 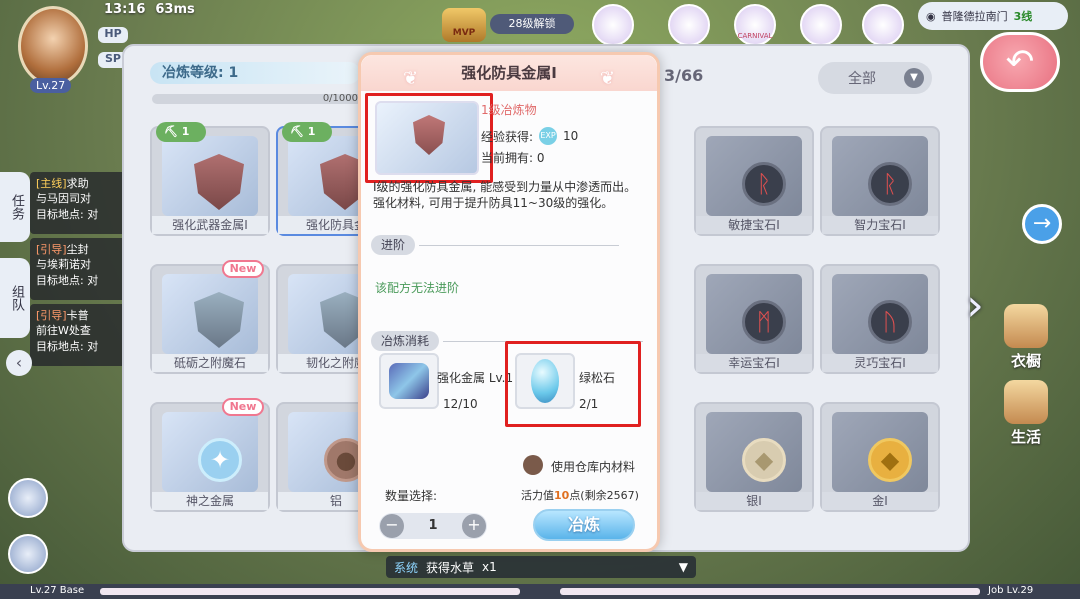 I want to click on plus-button: +, so click(x=474, y=526).